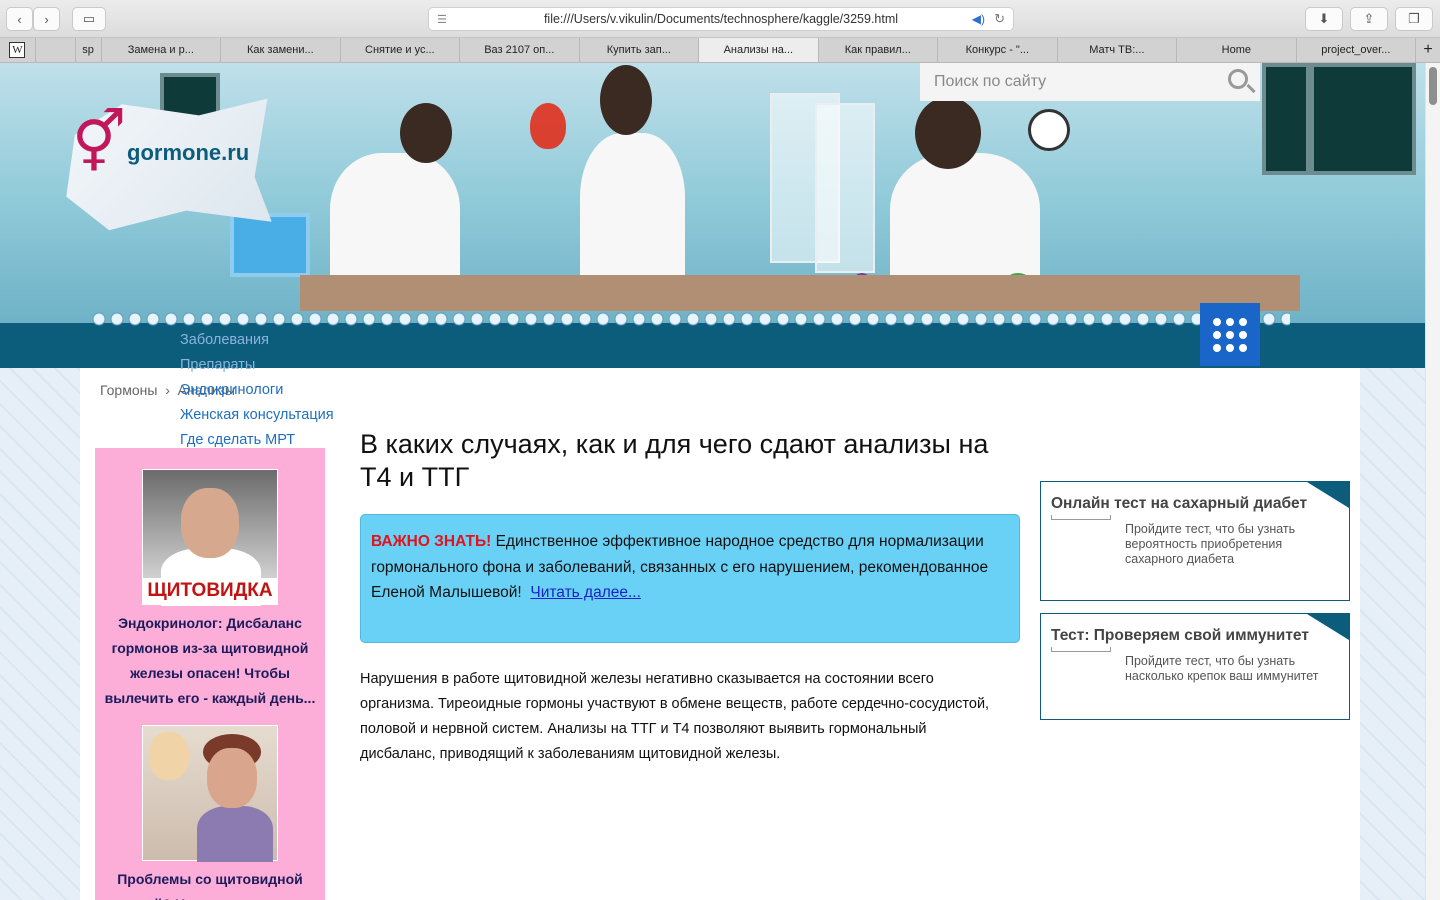  What do you see at coordinates (1433, 86) in the screenshot?
I see `scrollbar-thumb` at bounding box center [1433, 86].